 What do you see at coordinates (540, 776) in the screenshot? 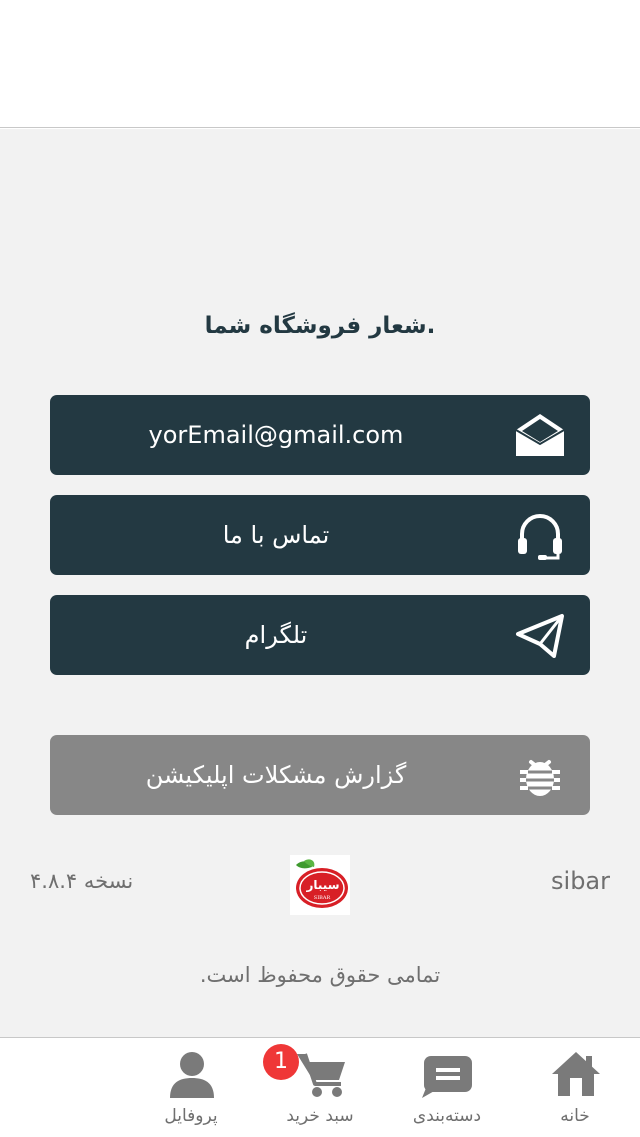
I see `bug-icon` at bounding box center [540, 776].